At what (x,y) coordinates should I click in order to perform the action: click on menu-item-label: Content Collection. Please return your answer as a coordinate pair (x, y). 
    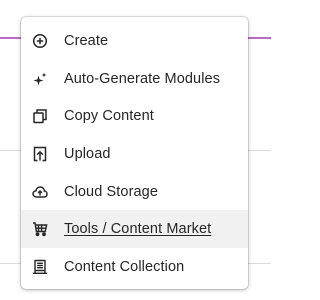
    Looking at the image, I should click on (124, 266).